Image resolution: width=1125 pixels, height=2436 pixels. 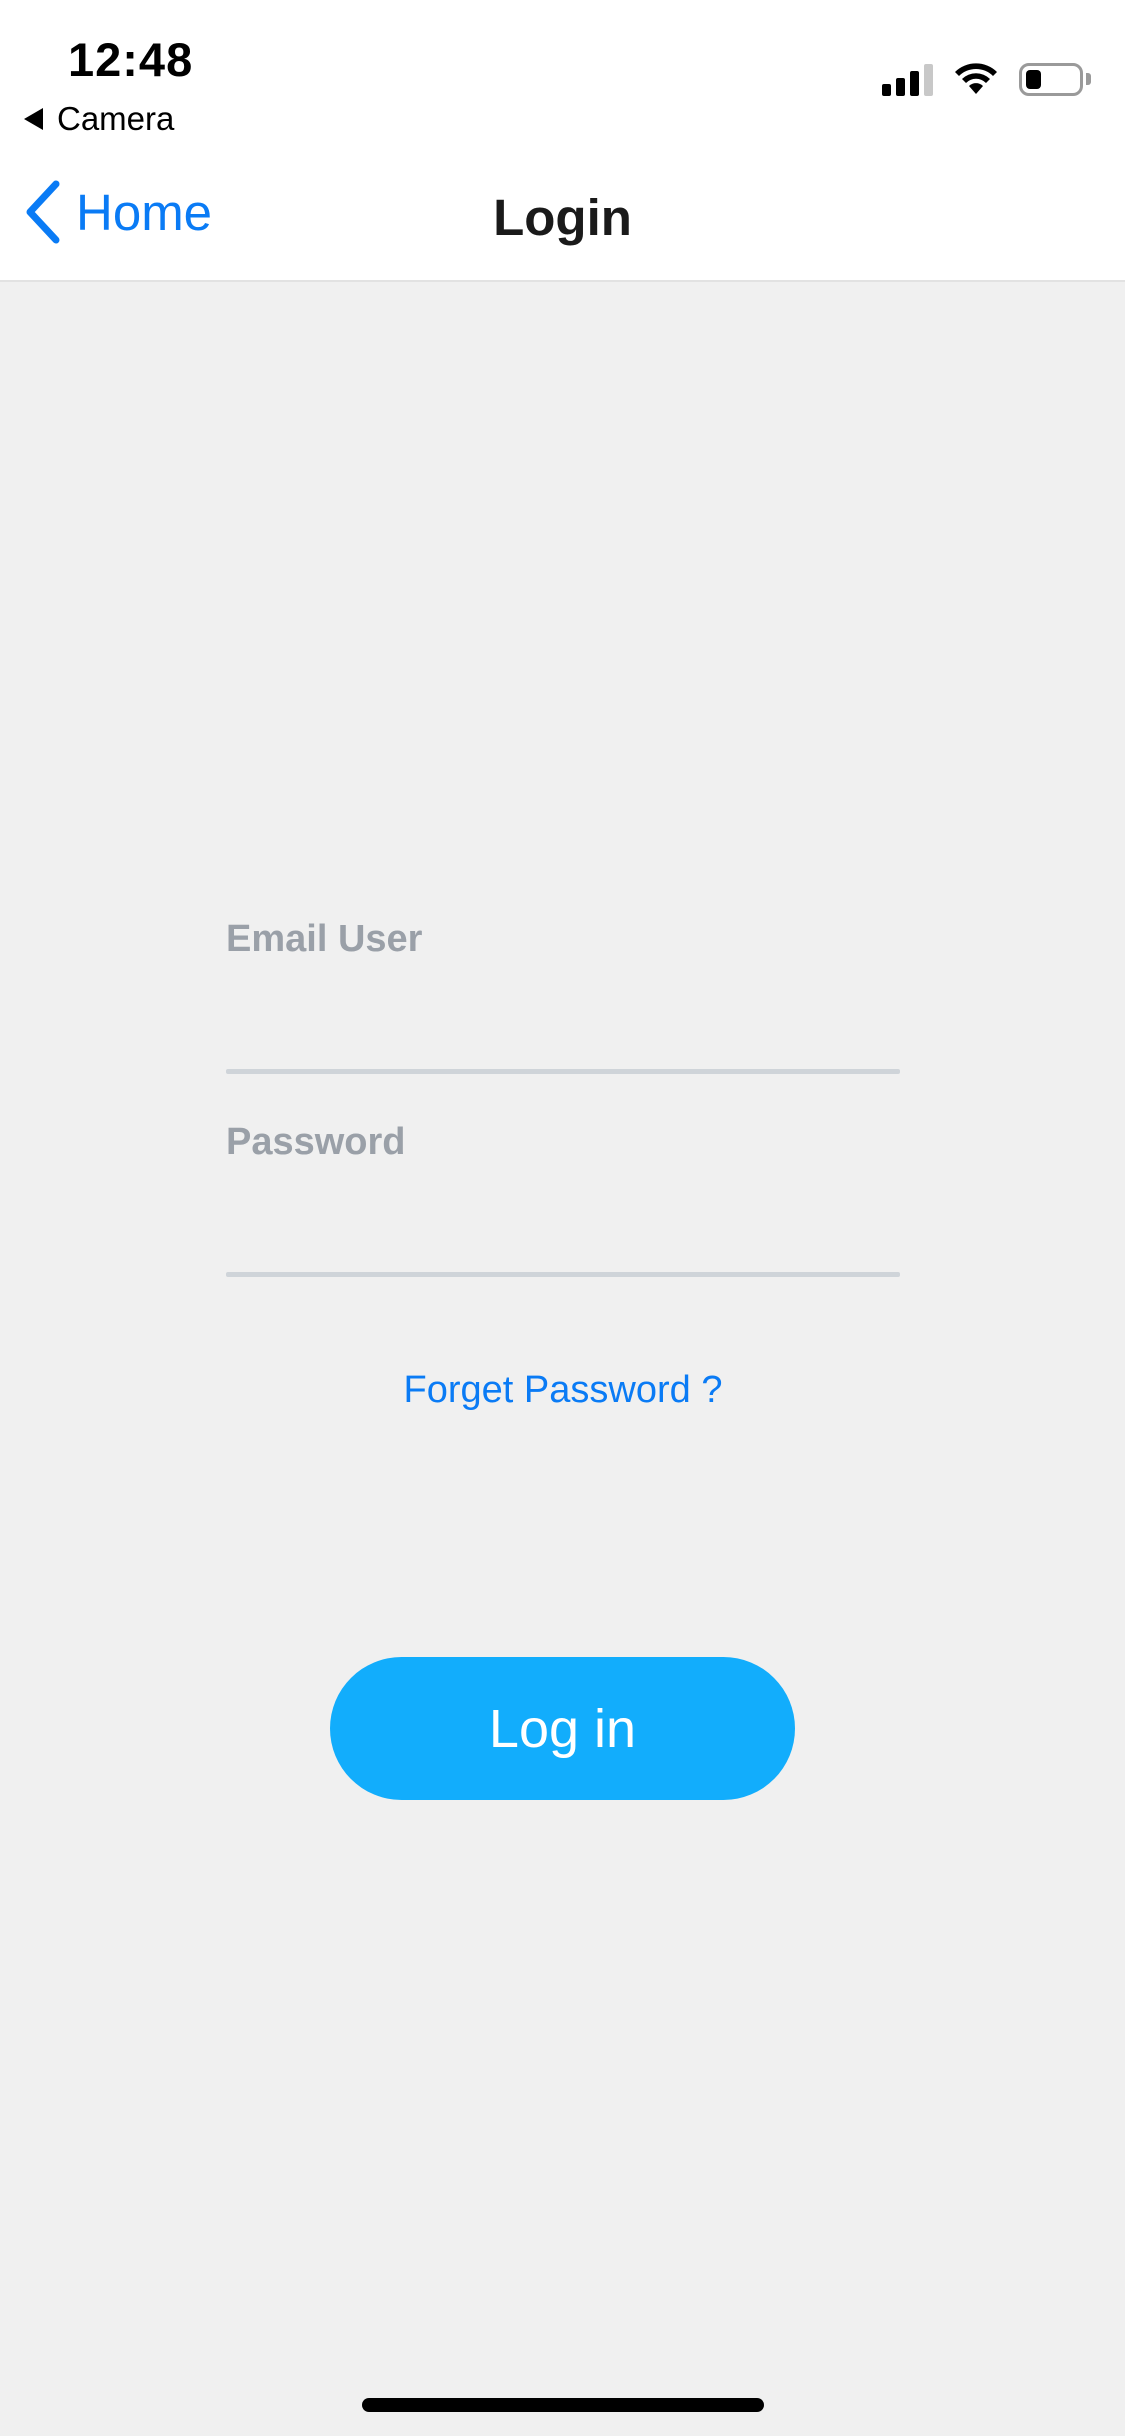 What do you see at coordinates (562, 1728) in the screenshot?
I see `login-button: Log in` at bounding box center [562, 1728].